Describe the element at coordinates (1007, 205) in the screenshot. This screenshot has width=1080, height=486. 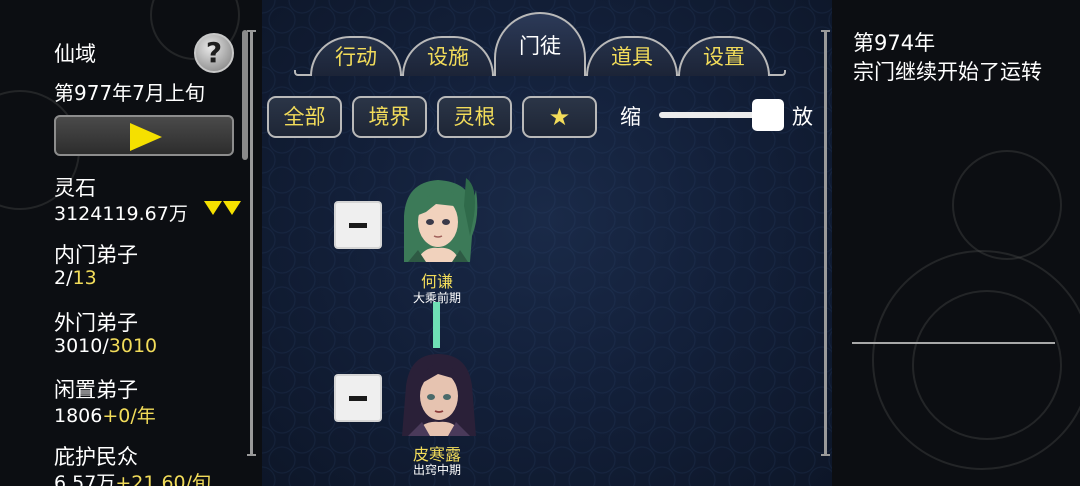
I see `cloud-ornament` at that location.